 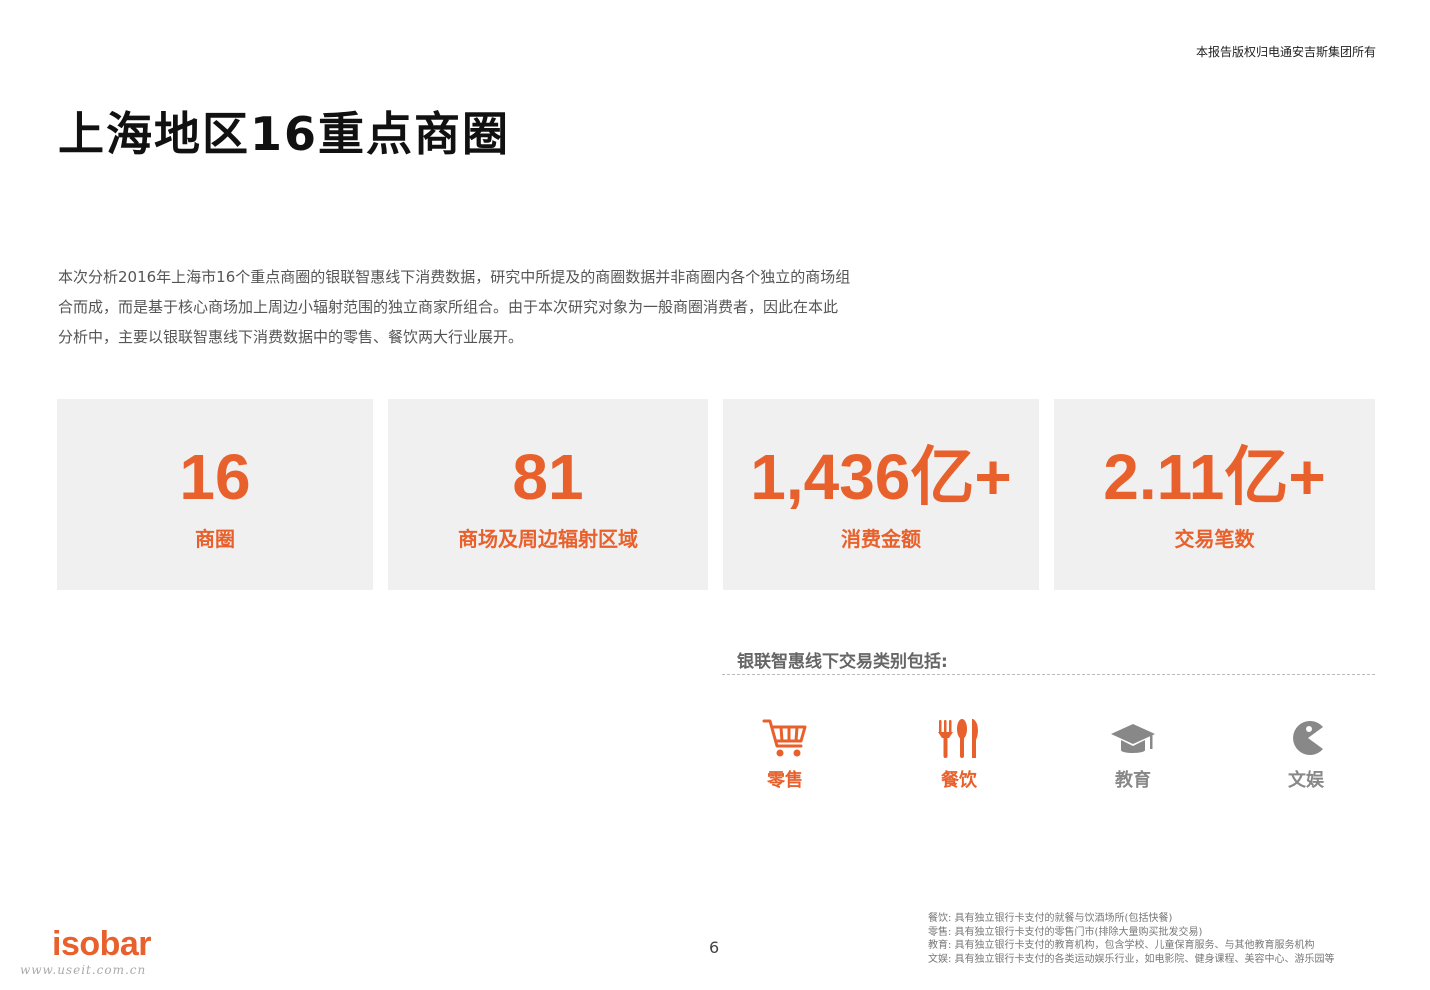 What do you see at coordinates (1050, 918) in the screenshot?
I see `footnote: 餐饮: 具有独立银行卡支付的就餐与饮酒场所(包括快餐)` at bounding box center [1050, 918].